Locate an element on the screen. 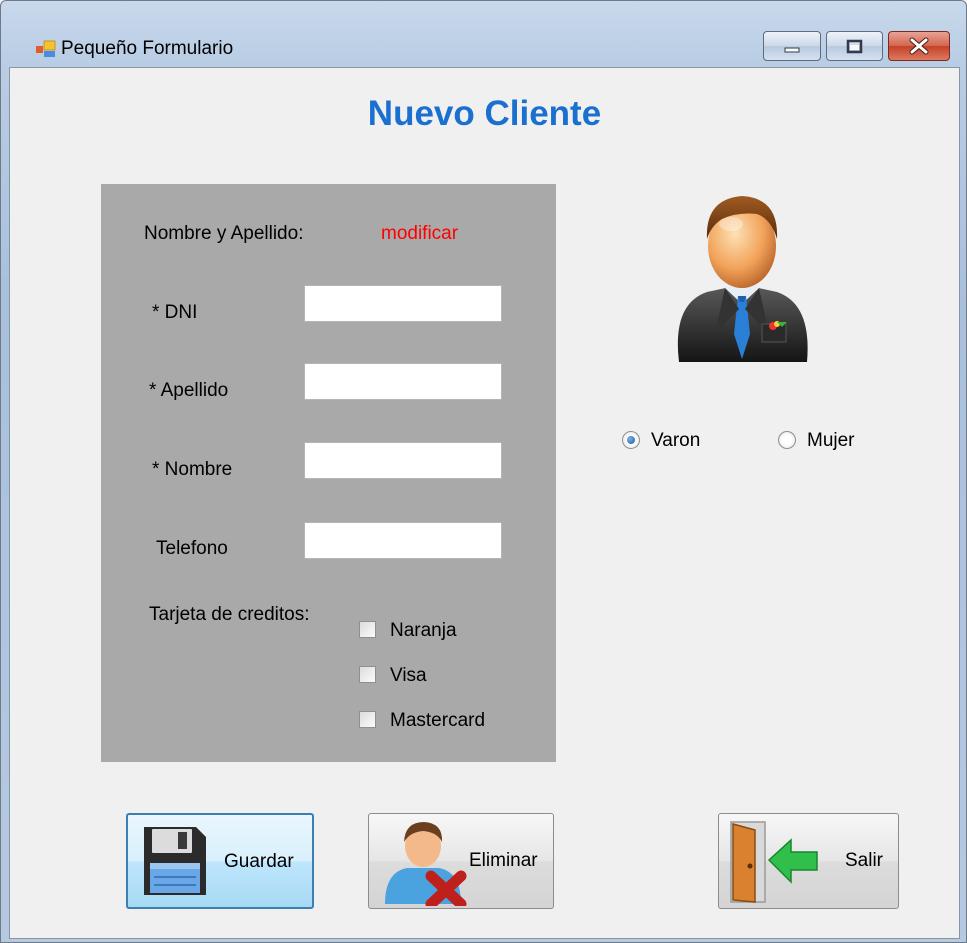 This screenshot has width=967, height=943. varon-radio is located at coordinates (631, 440).